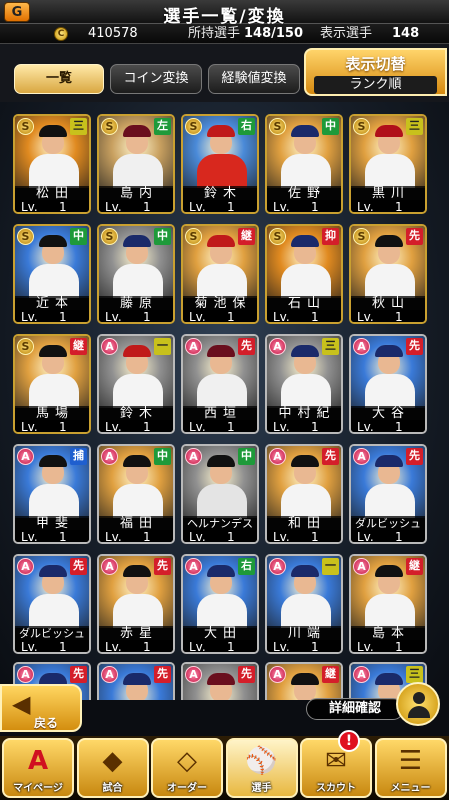  I want to click on player-card: S 三松田 Lv. 1, so click(52, 164).